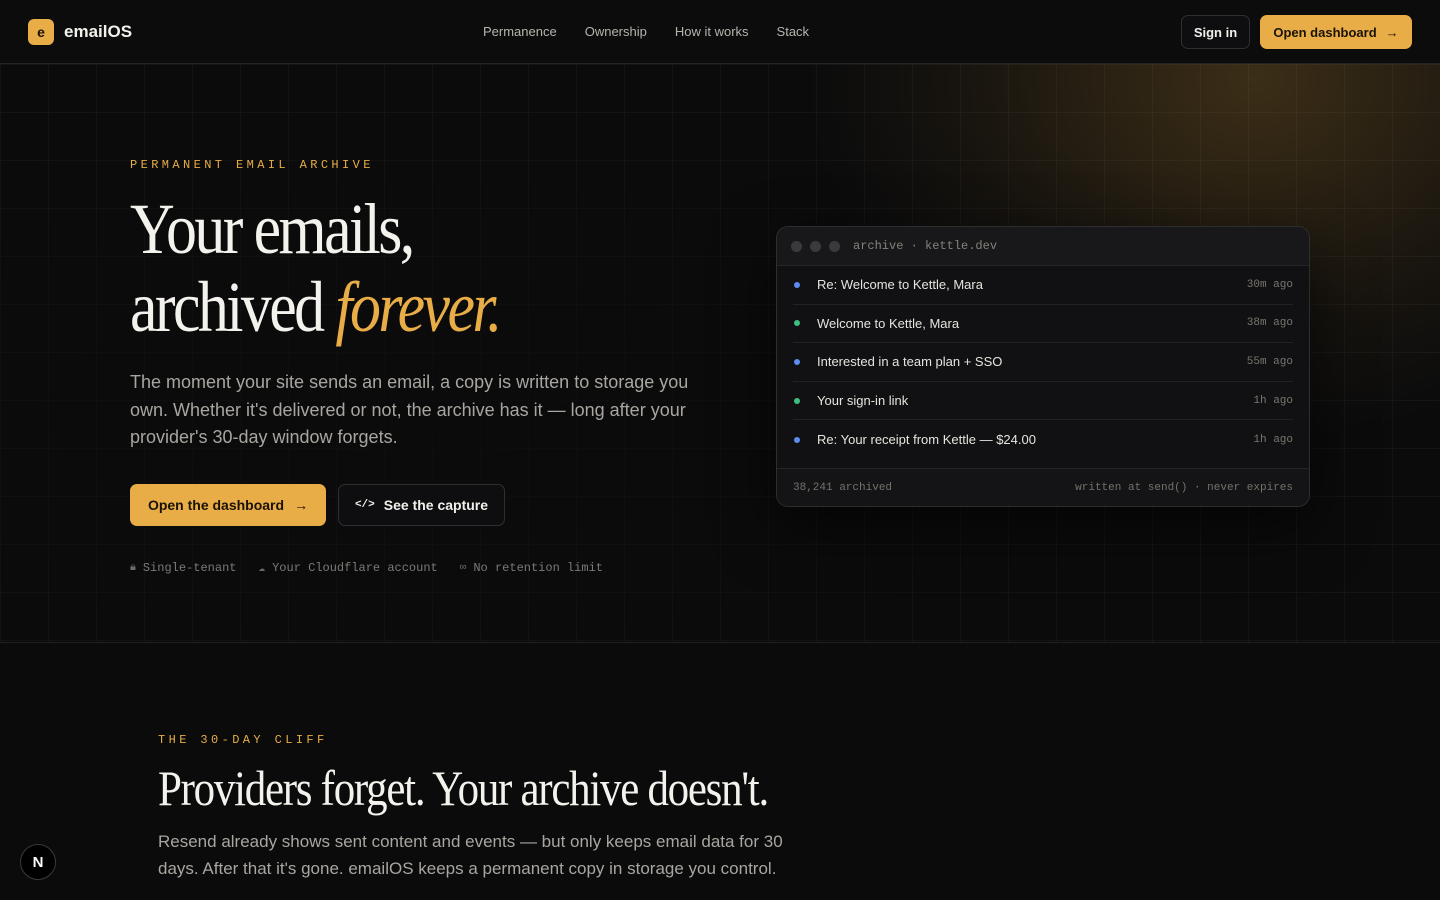 The height and width of the screenshot is (900, 1440). Describe the element at coordinates (616, 31) in the screenshot. I see `nav-link-ownership: Ownership` at that location.